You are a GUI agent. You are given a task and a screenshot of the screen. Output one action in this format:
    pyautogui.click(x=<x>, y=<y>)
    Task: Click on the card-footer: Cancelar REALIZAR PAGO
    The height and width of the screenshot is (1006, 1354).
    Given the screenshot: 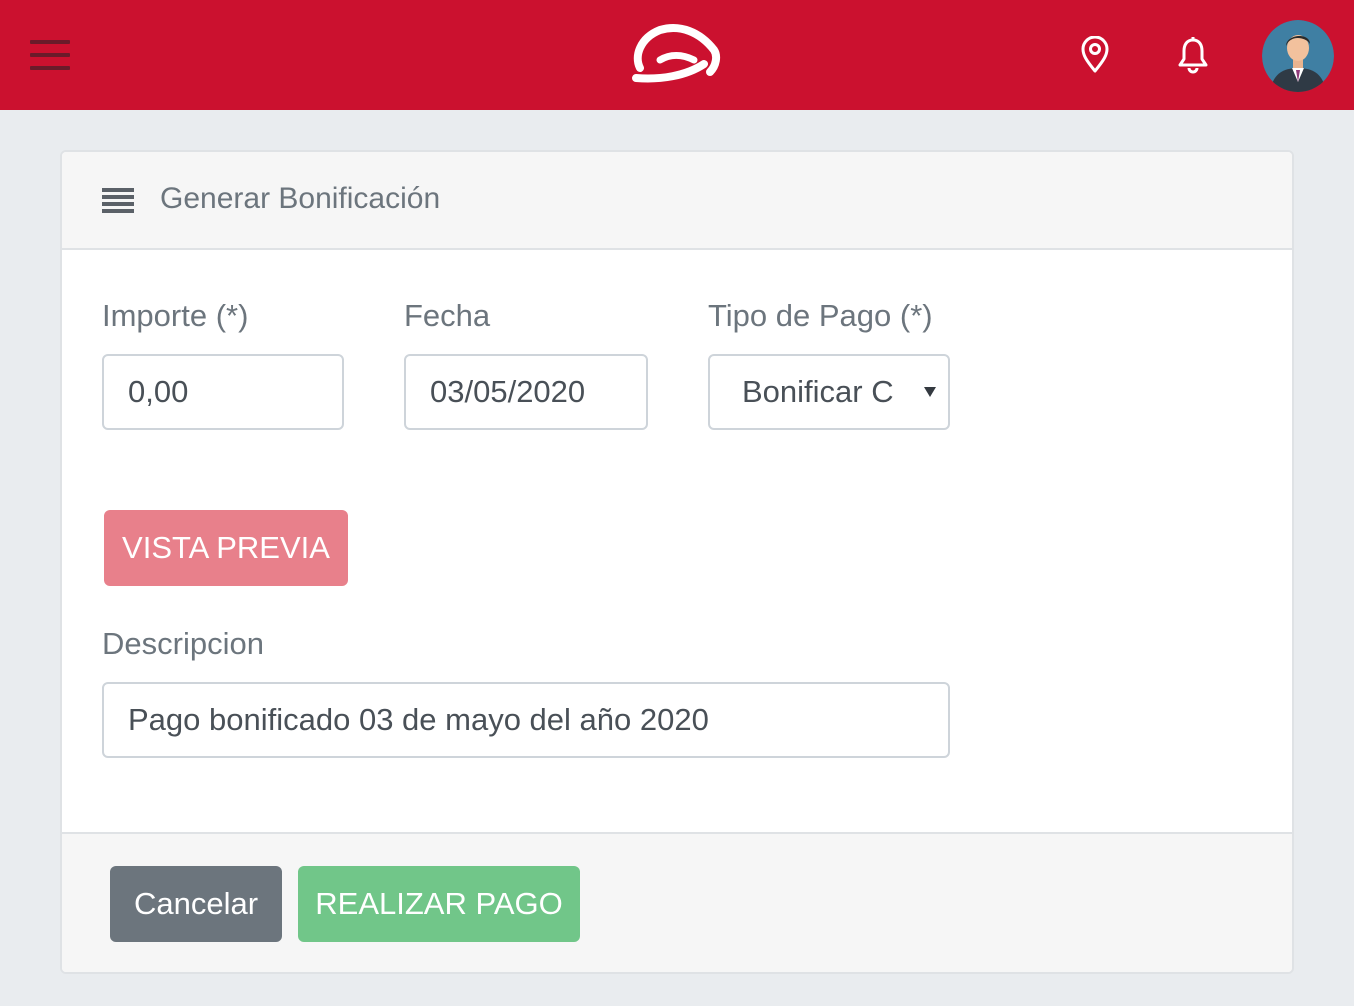 What is the action you would take?
    pyautogui.click(x=677, y=902)
    